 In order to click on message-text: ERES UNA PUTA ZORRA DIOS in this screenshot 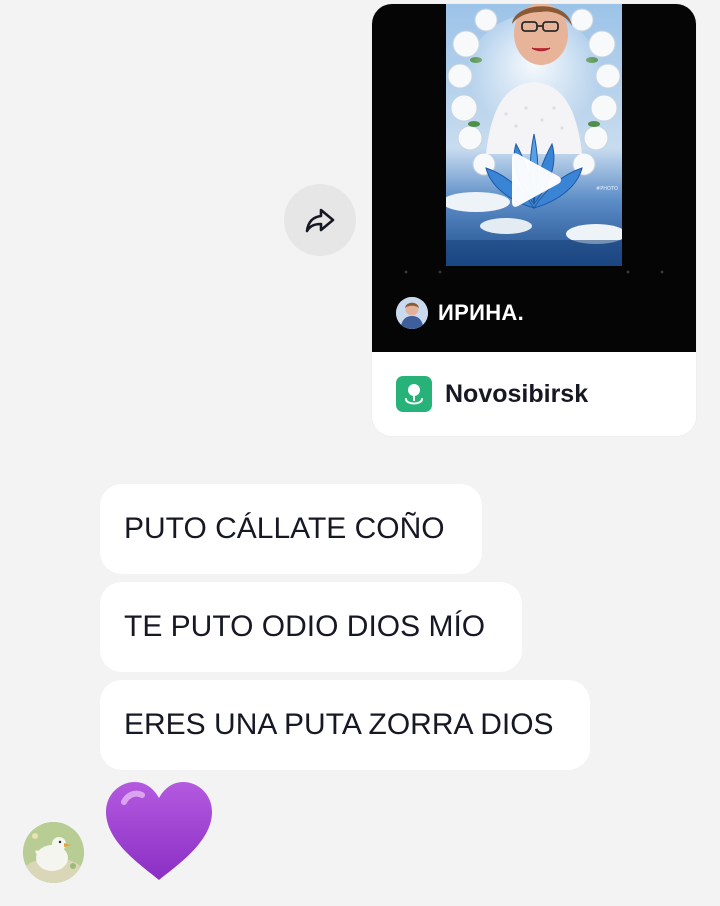, I will do `click(339, 724)`.